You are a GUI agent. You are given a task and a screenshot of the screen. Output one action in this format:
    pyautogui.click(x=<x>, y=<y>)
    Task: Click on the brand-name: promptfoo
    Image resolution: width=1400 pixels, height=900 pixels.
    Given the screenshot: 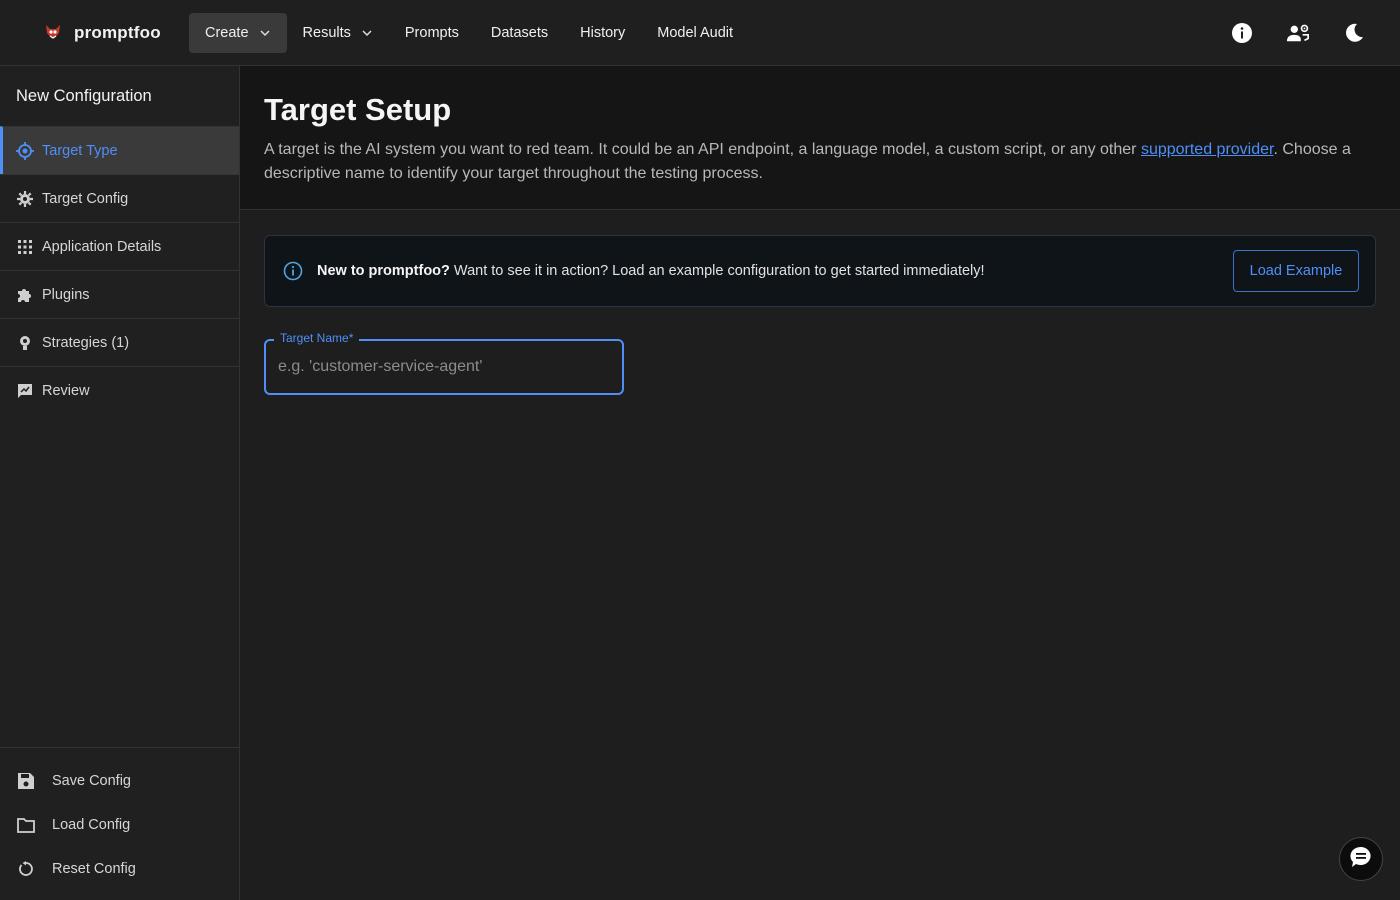 What is the action you would take?
    pyautogui.click(x=117, y=32)
    